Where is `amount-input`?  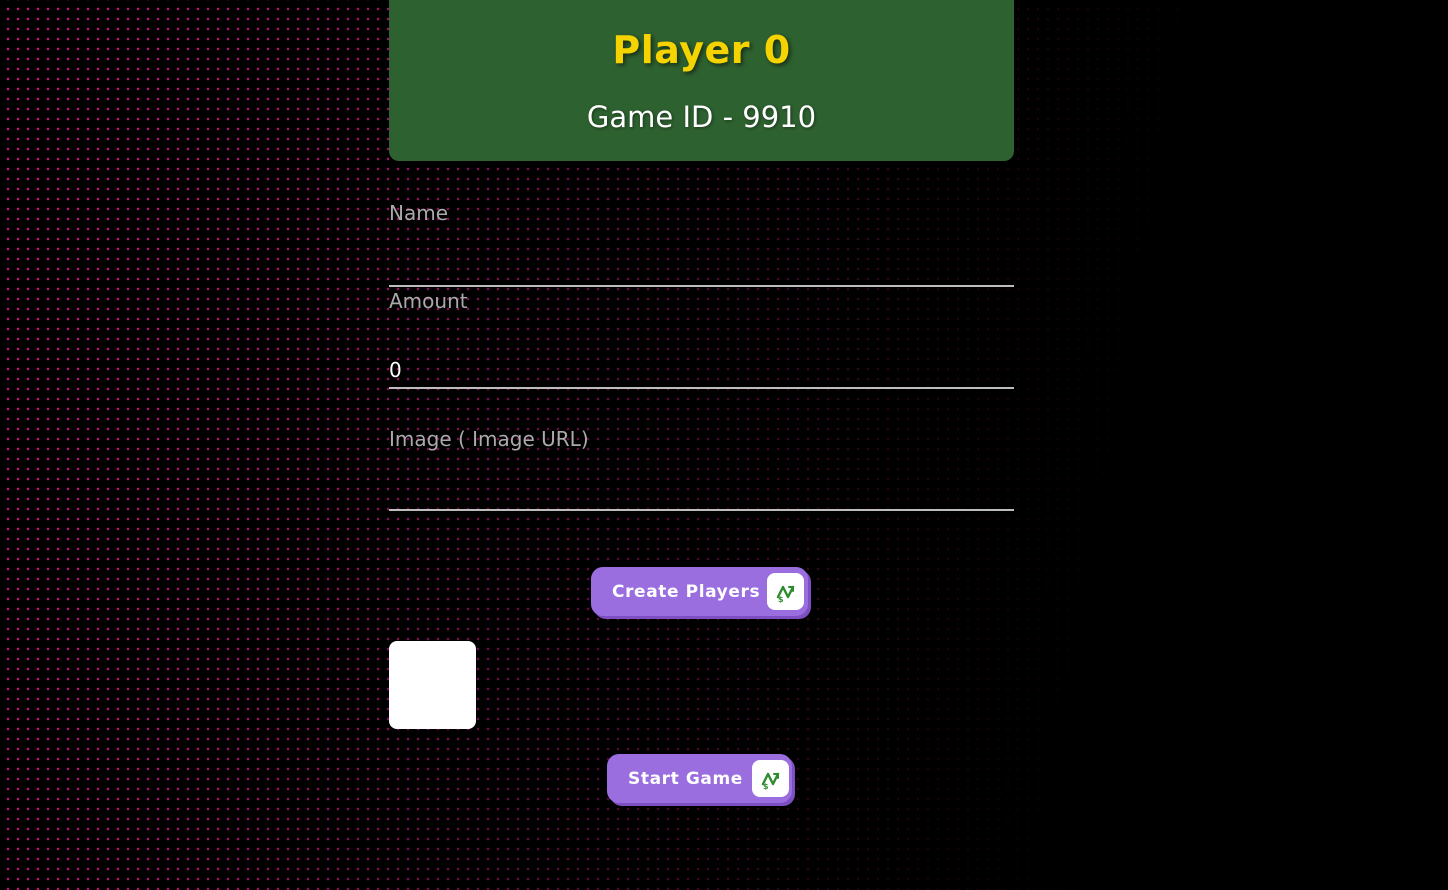 amount-input is located at coordinates (701, 371).